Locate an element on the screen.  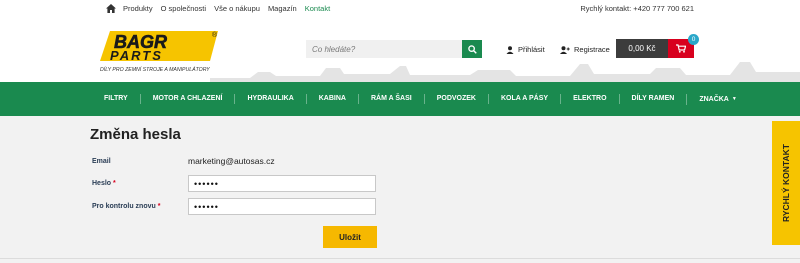
nav-znacka-label: ZNAČKA is located at coordinates (714, 99).